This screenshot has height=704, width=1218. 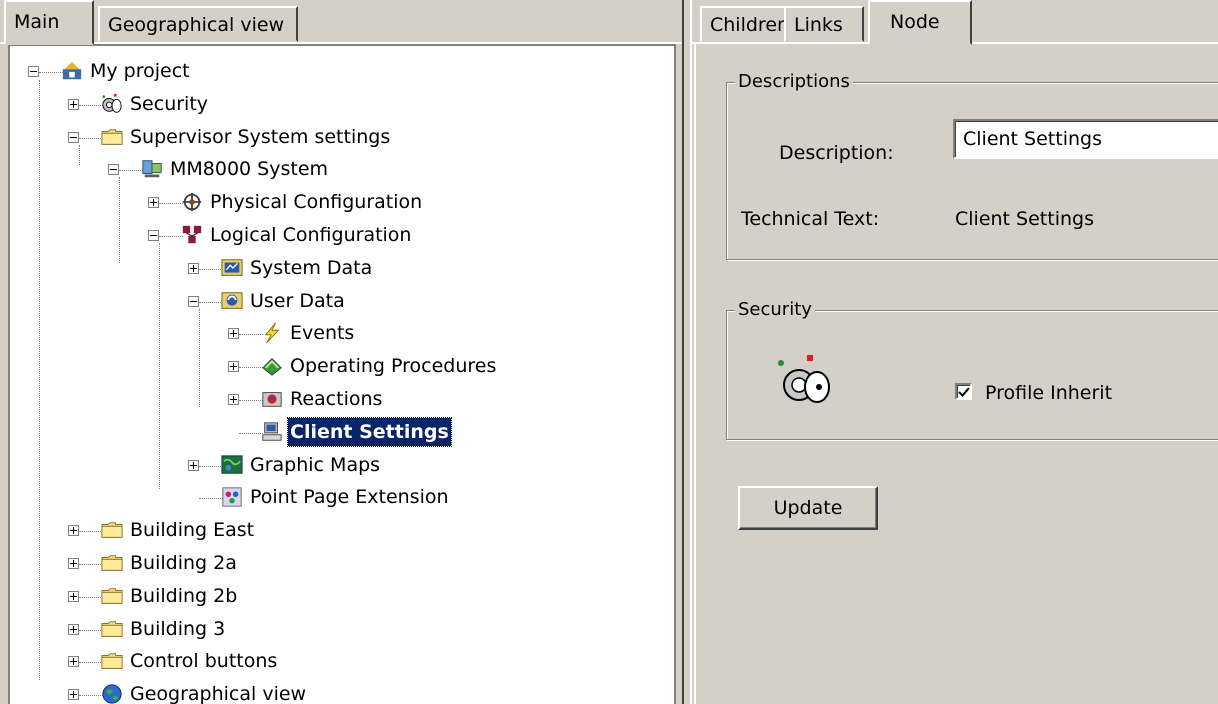 I want to click on tree-node-label: Building 3, so click(x=177, y=629).